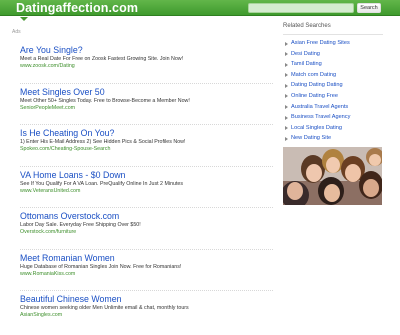 Image resolution: width=400 pixels, height=335 pixels. What do you see at coordinates (146, 108) in the screenshot?
I see `ad-url: SeniorPeopleMeet.com` at bounding box center [146, 108].